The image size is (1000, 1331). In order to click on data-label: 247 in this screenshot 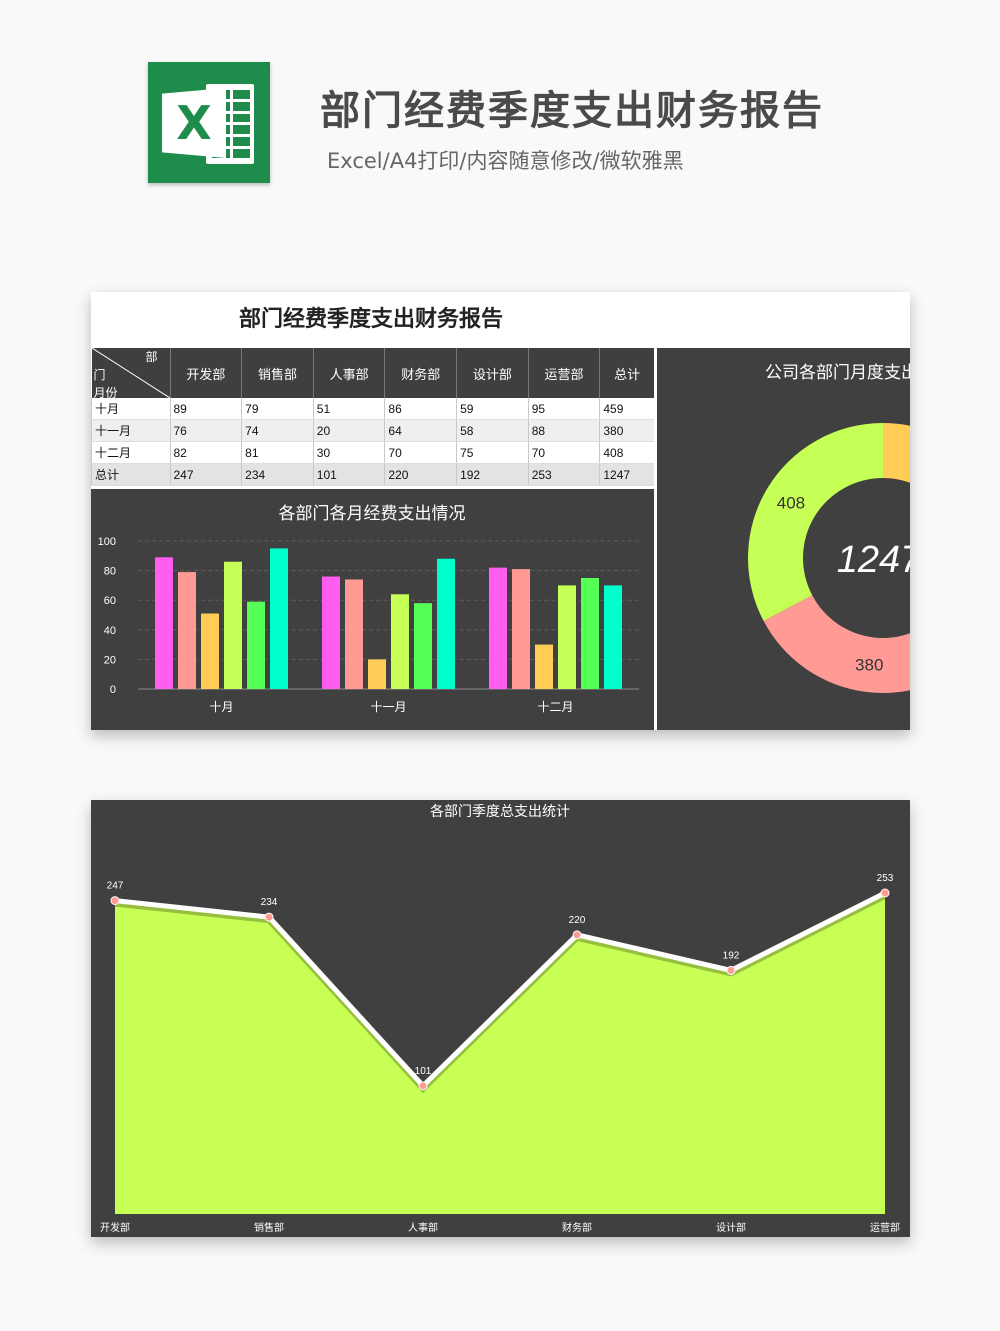, I will do `click(115, 886)`.